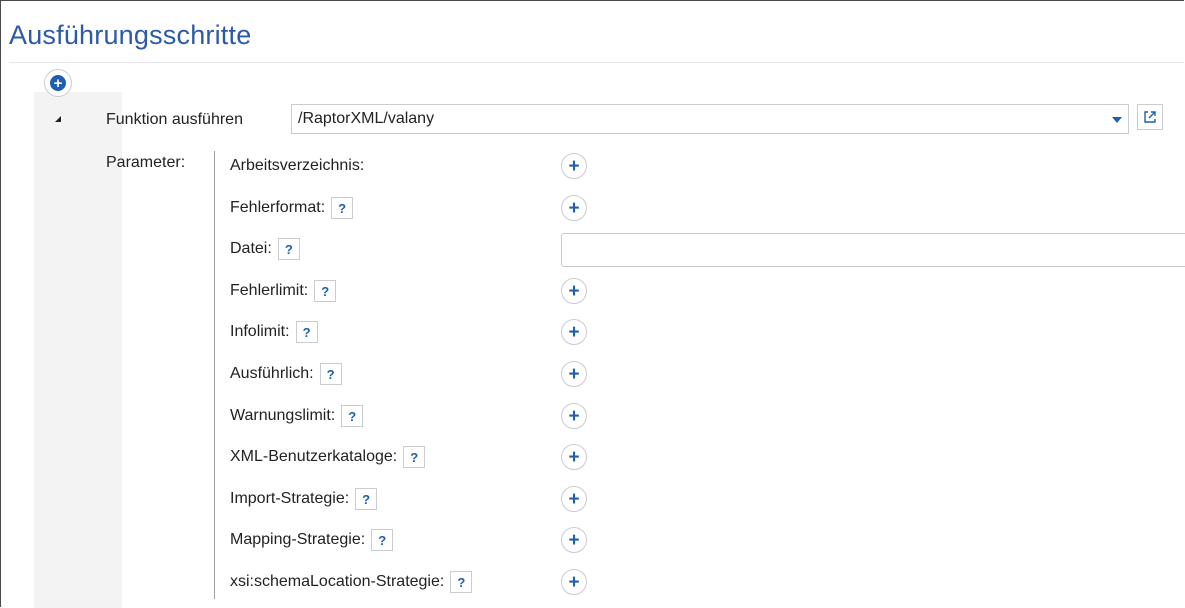 The width and height of the screenshot is (1185, 608). I want to click on parameter-row: Datei:?, so click(265, 249).